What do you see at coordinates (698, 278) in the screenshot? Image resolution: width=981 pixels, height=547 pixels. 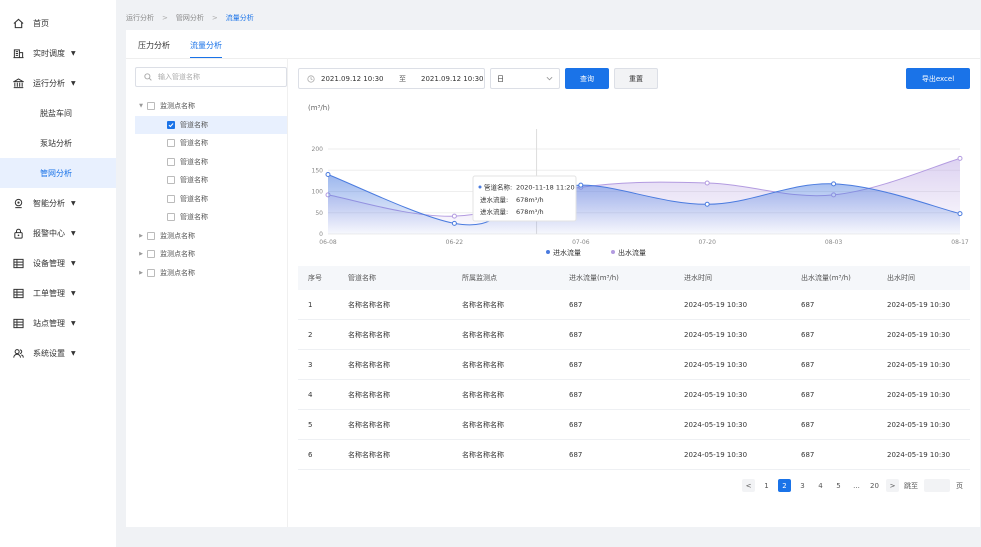 I see `header-inflow-time: 进水时间` at bounding box center [698, 278].